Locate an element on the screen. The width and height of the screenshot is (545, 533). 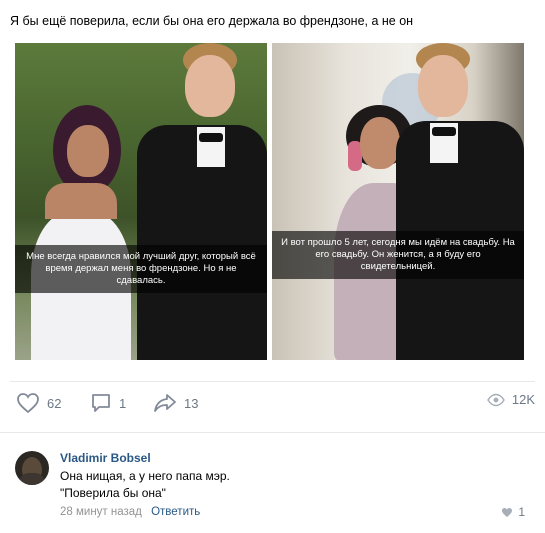
views-counter: 12K is located at coordinates (511, 399).